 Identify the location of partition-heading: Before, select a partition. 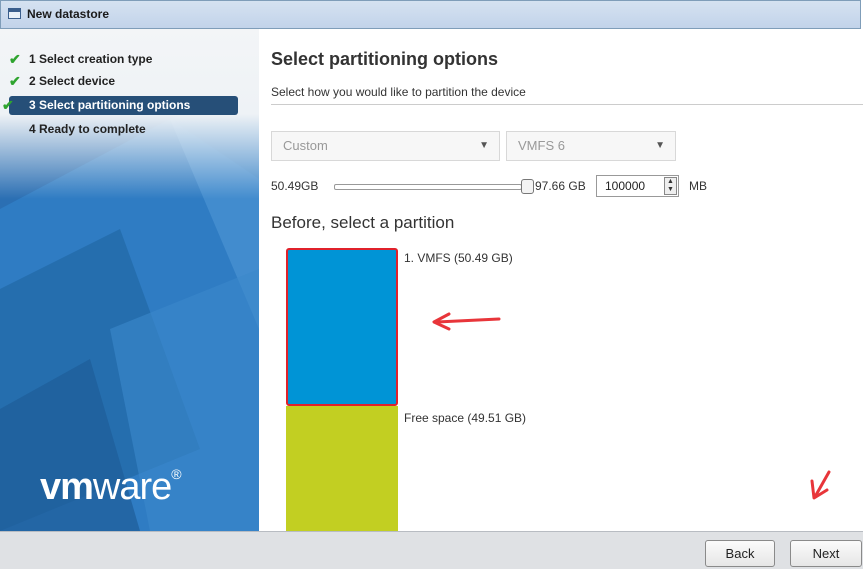
(363, 222).